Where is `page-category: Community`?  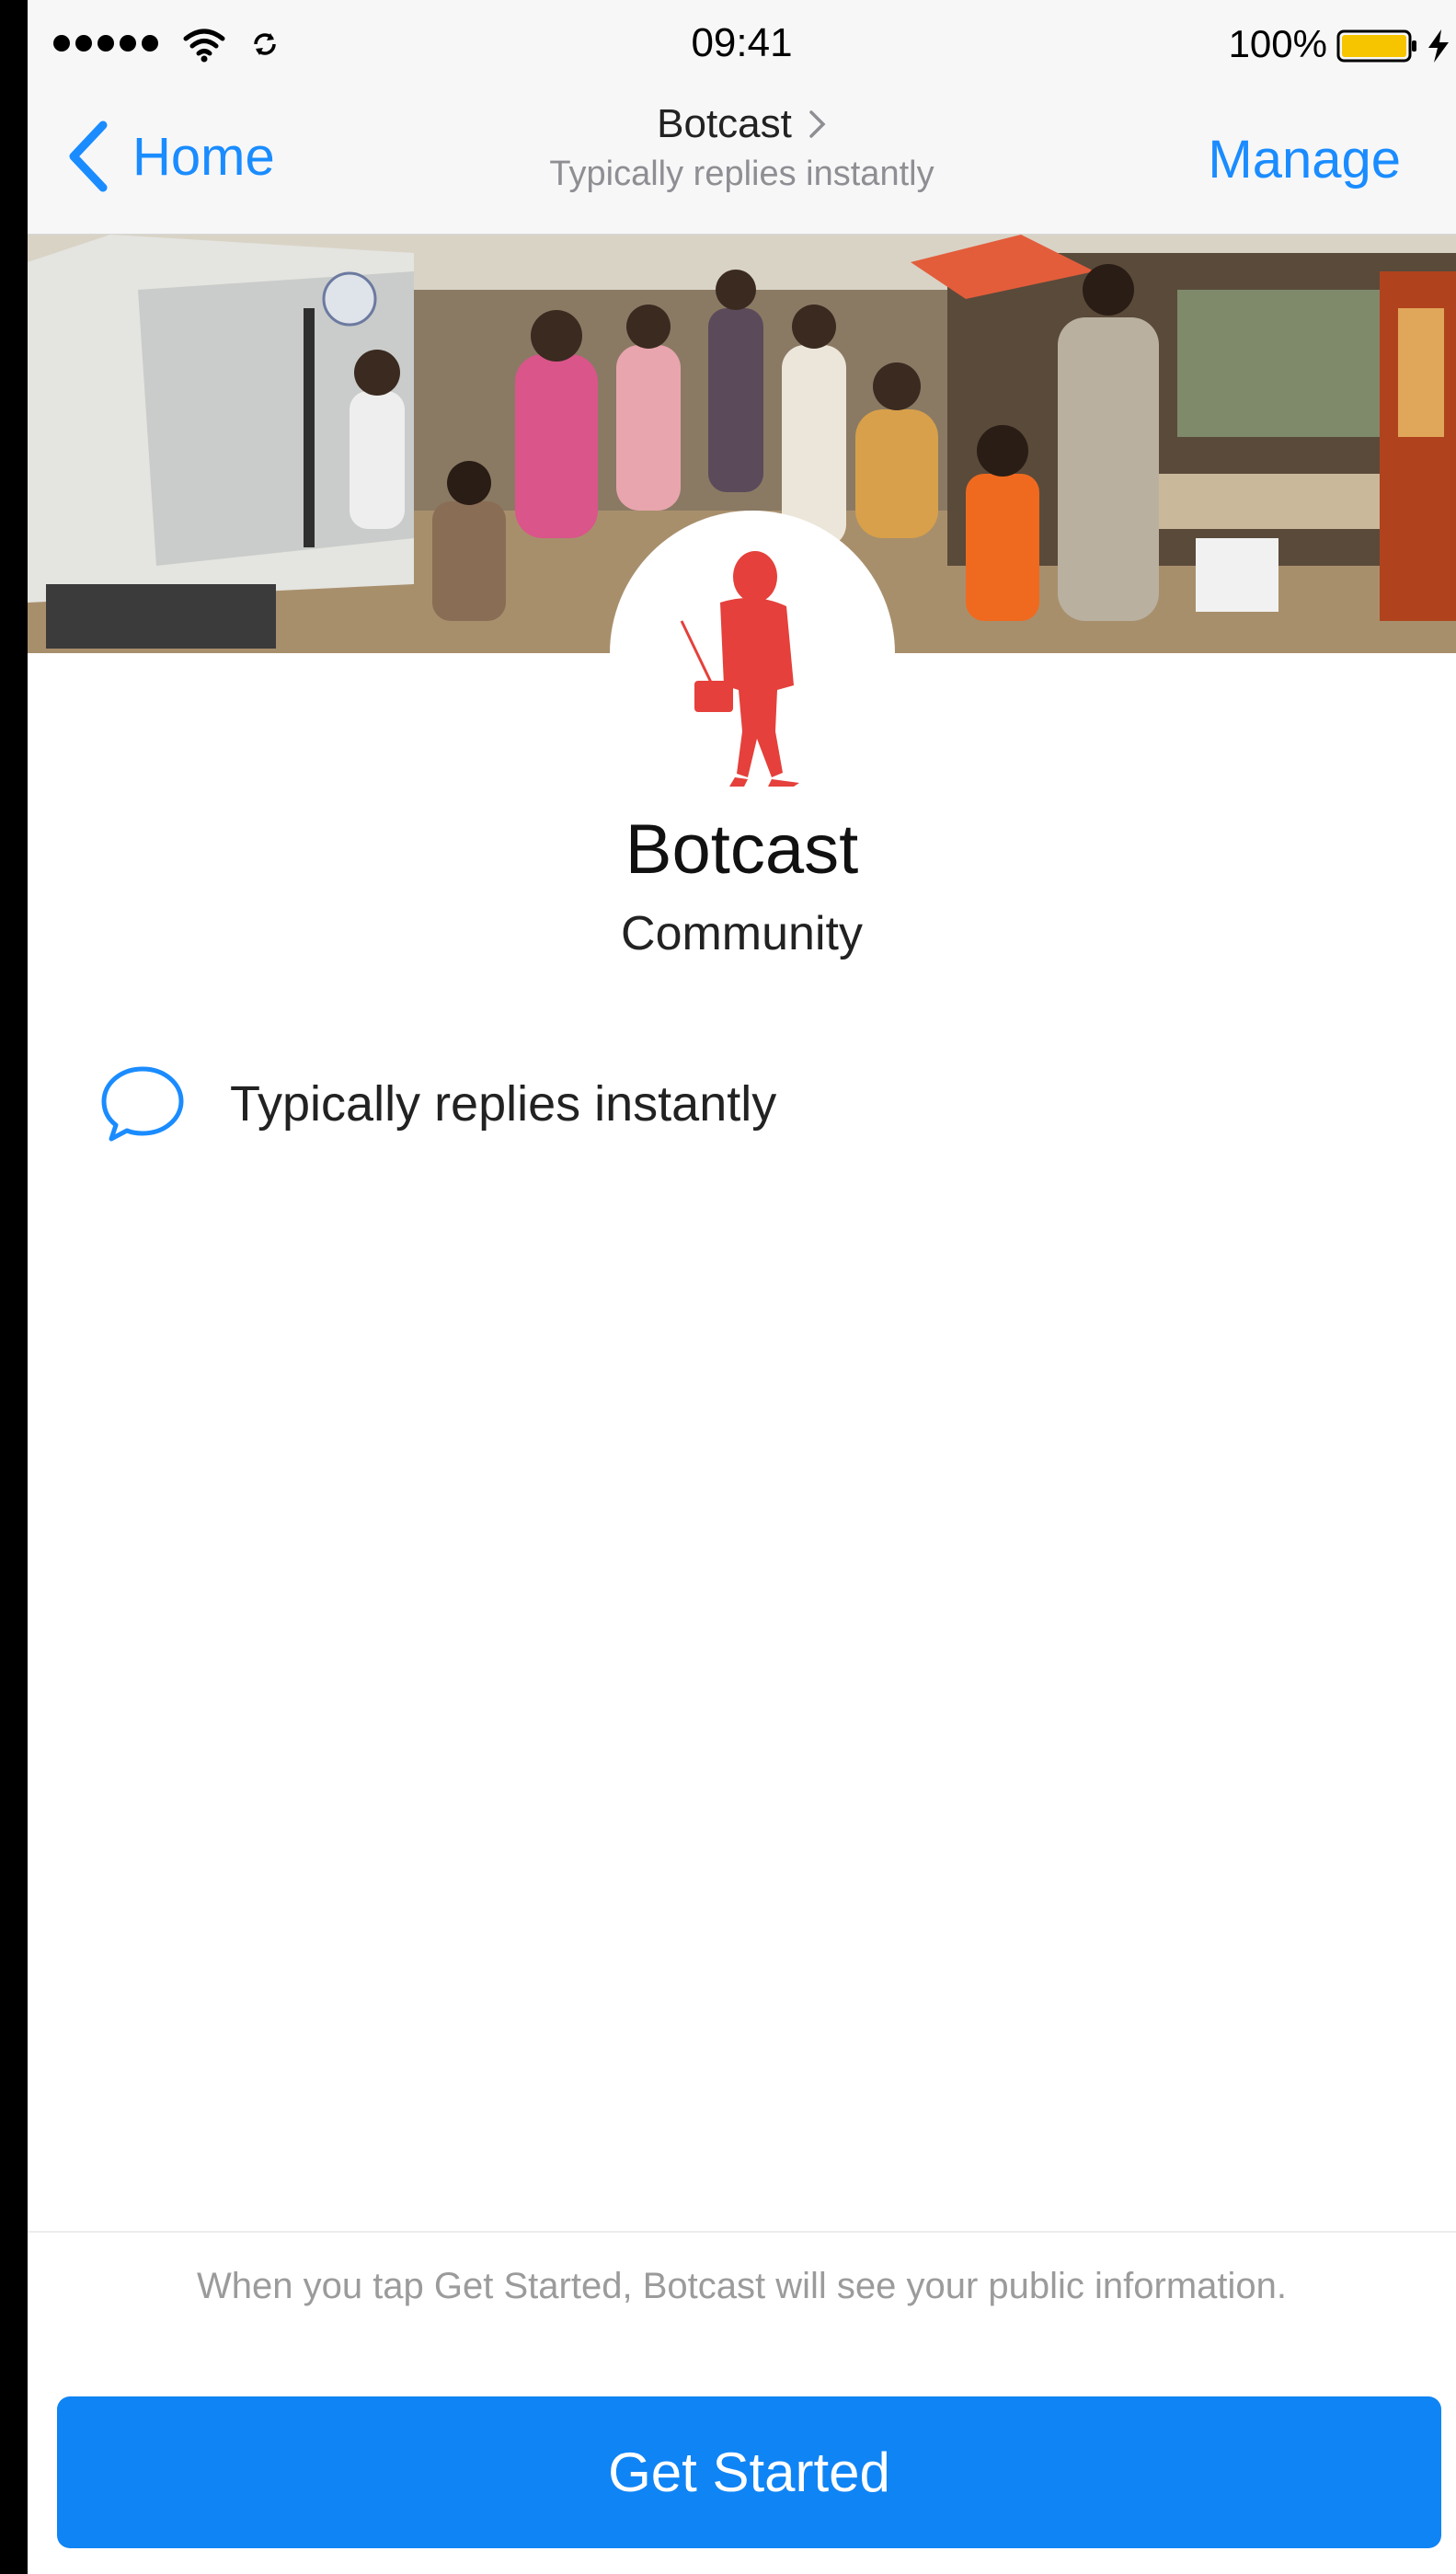
page-category: Community is located at coordinates (742, 933).